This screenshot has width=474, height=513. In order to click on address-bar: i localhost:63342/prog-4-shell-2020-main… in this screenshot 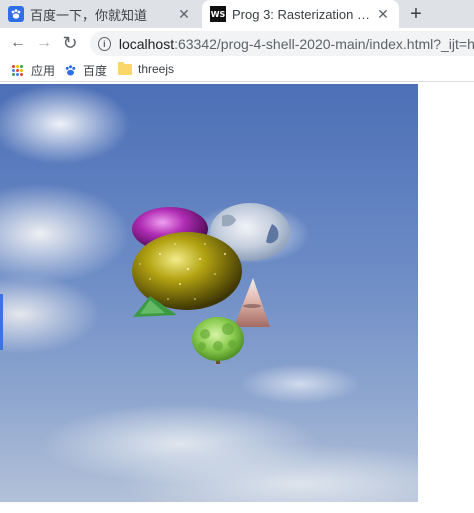, I will do `click(282, 43)`.